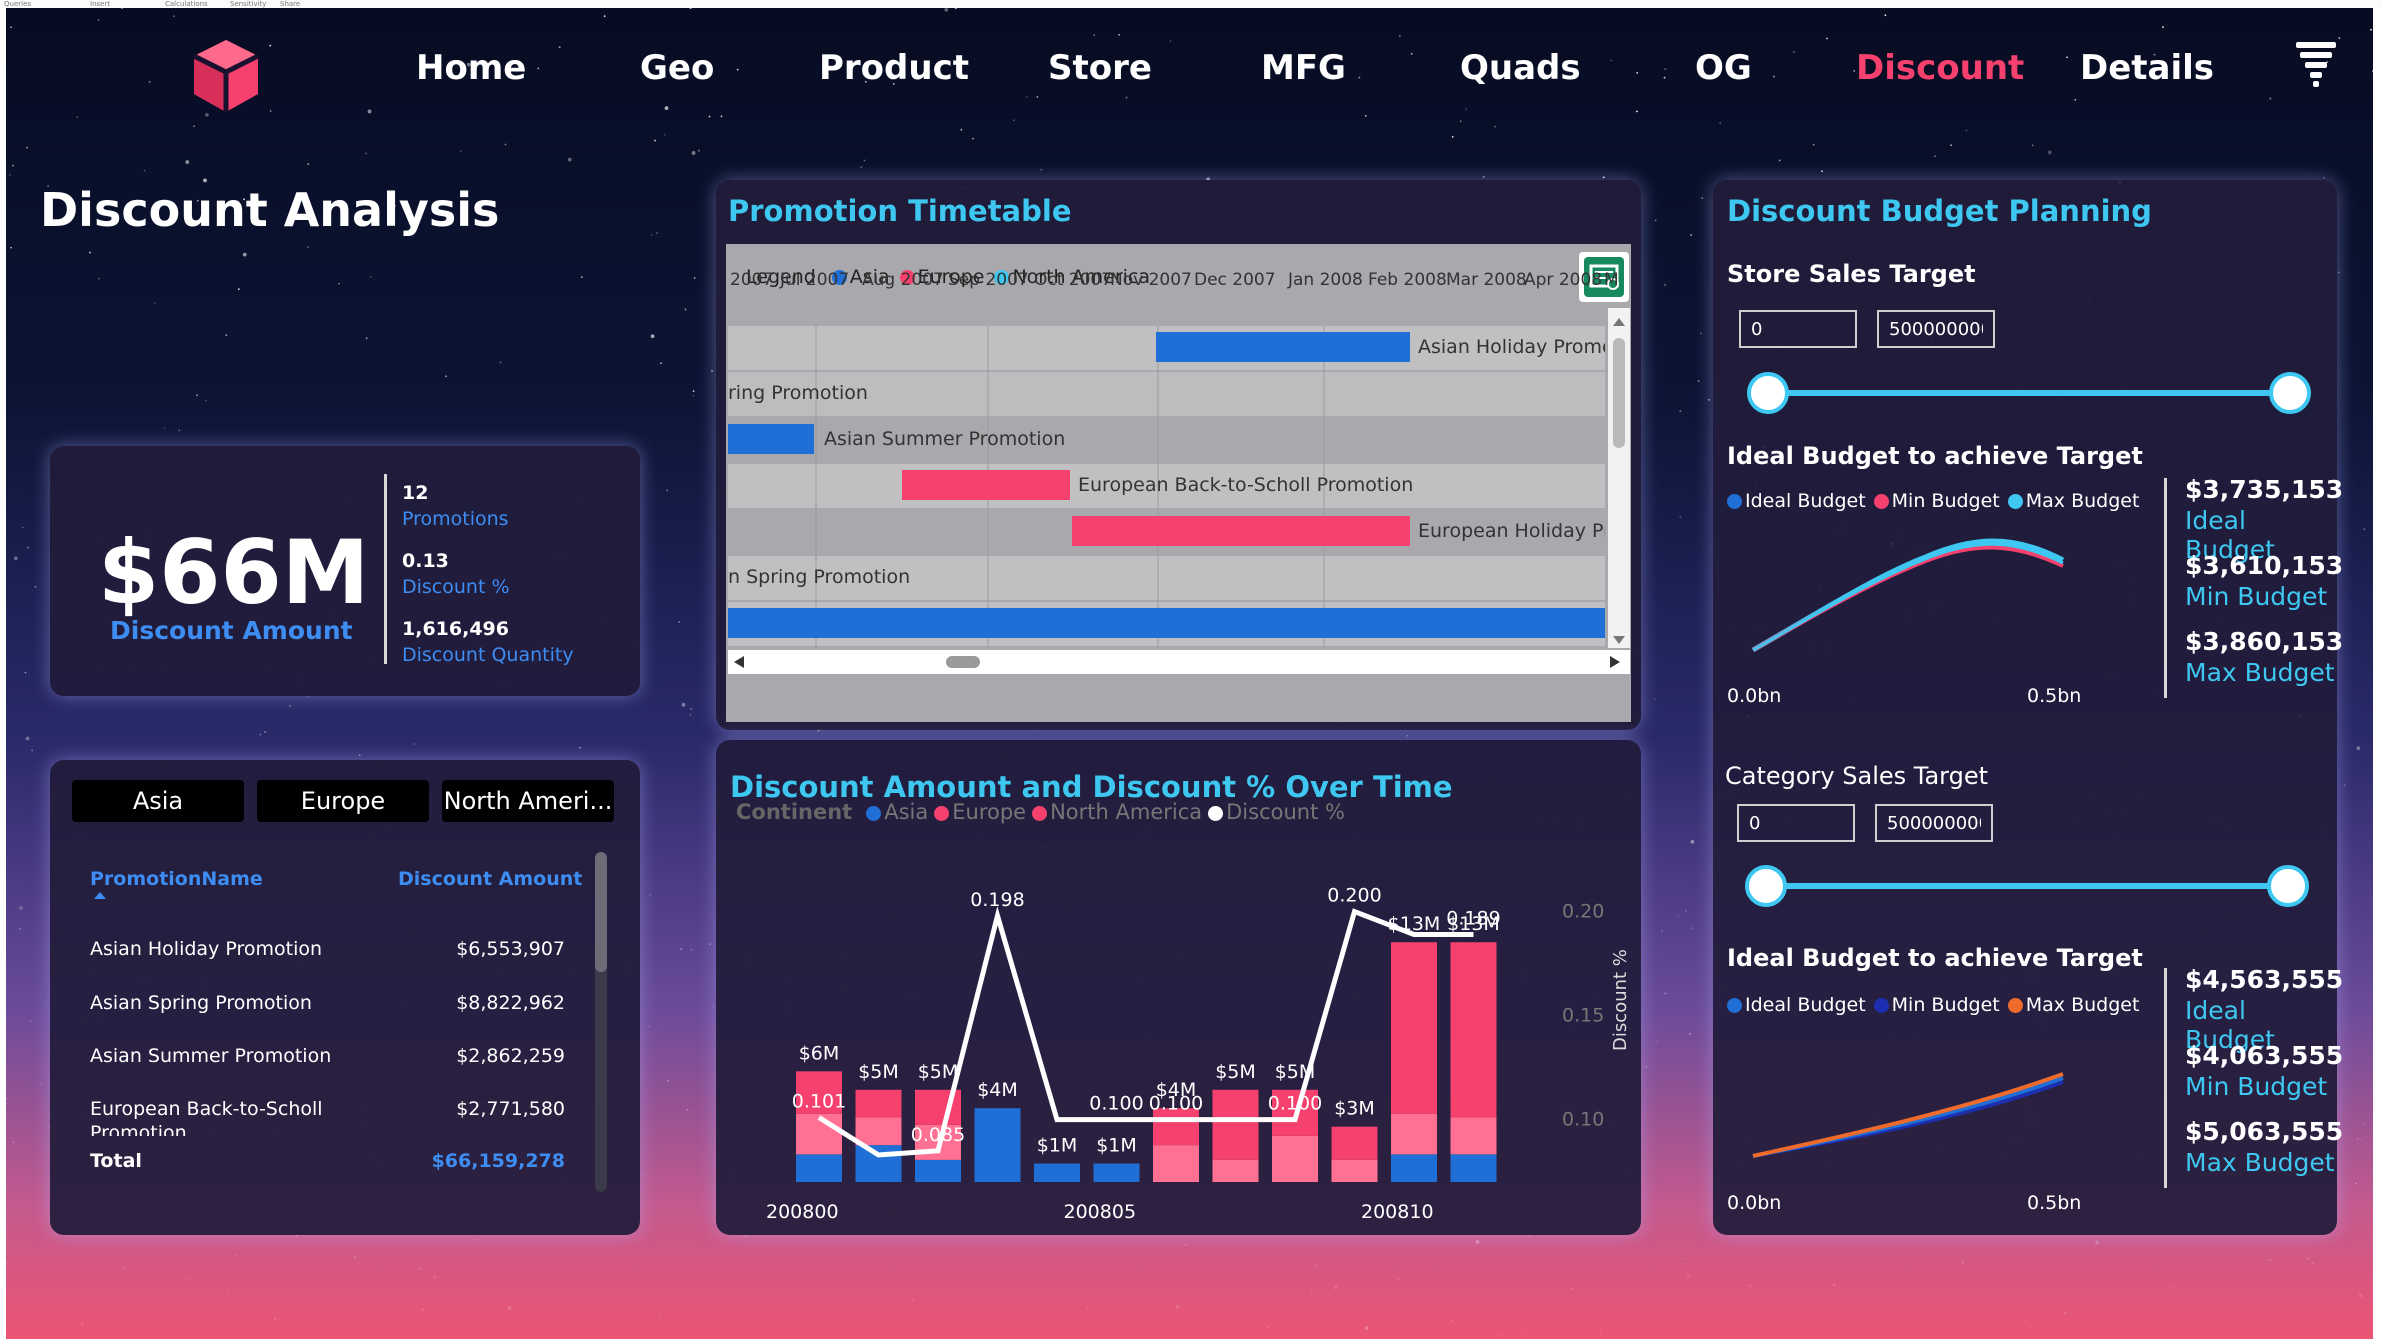 Image resolution: width=2382 pixels, height=1342 pixels. I want to click on cube-logo-icon, so click(226, 76).